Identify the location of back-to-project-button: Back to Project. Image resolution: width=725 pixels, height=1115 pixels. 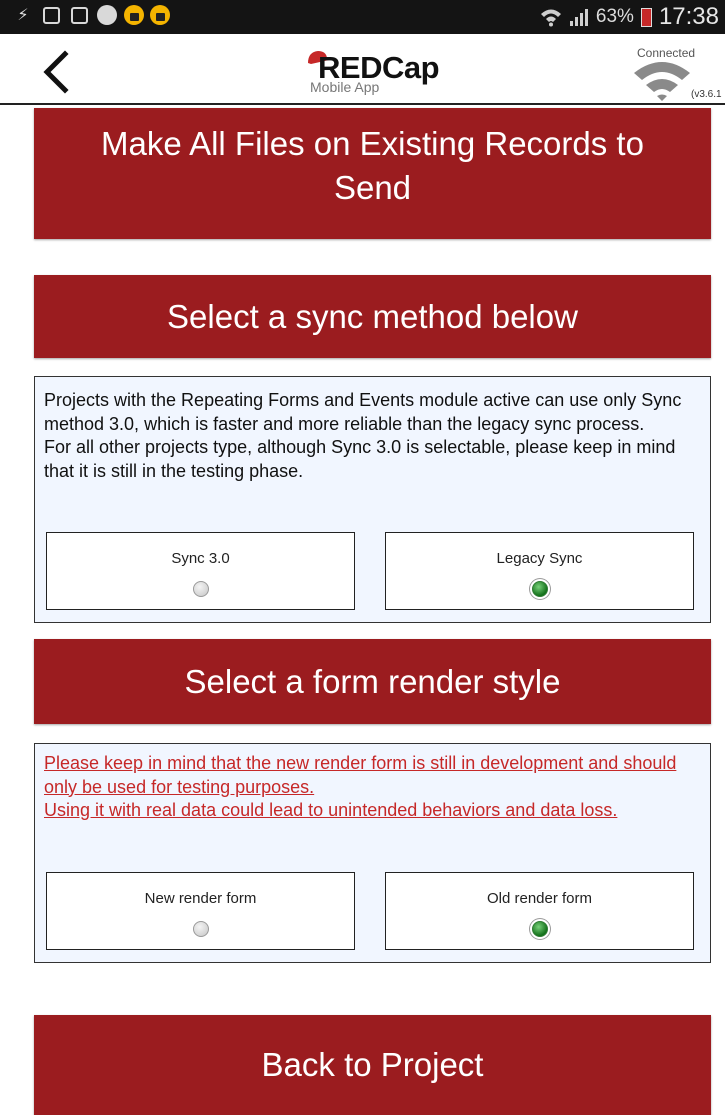
(372, 1065).